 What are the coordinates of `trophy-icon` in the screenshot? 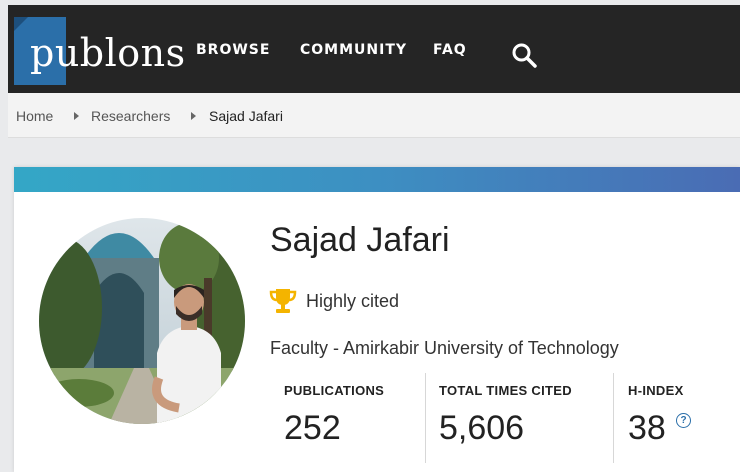 It's located at (283, 301).